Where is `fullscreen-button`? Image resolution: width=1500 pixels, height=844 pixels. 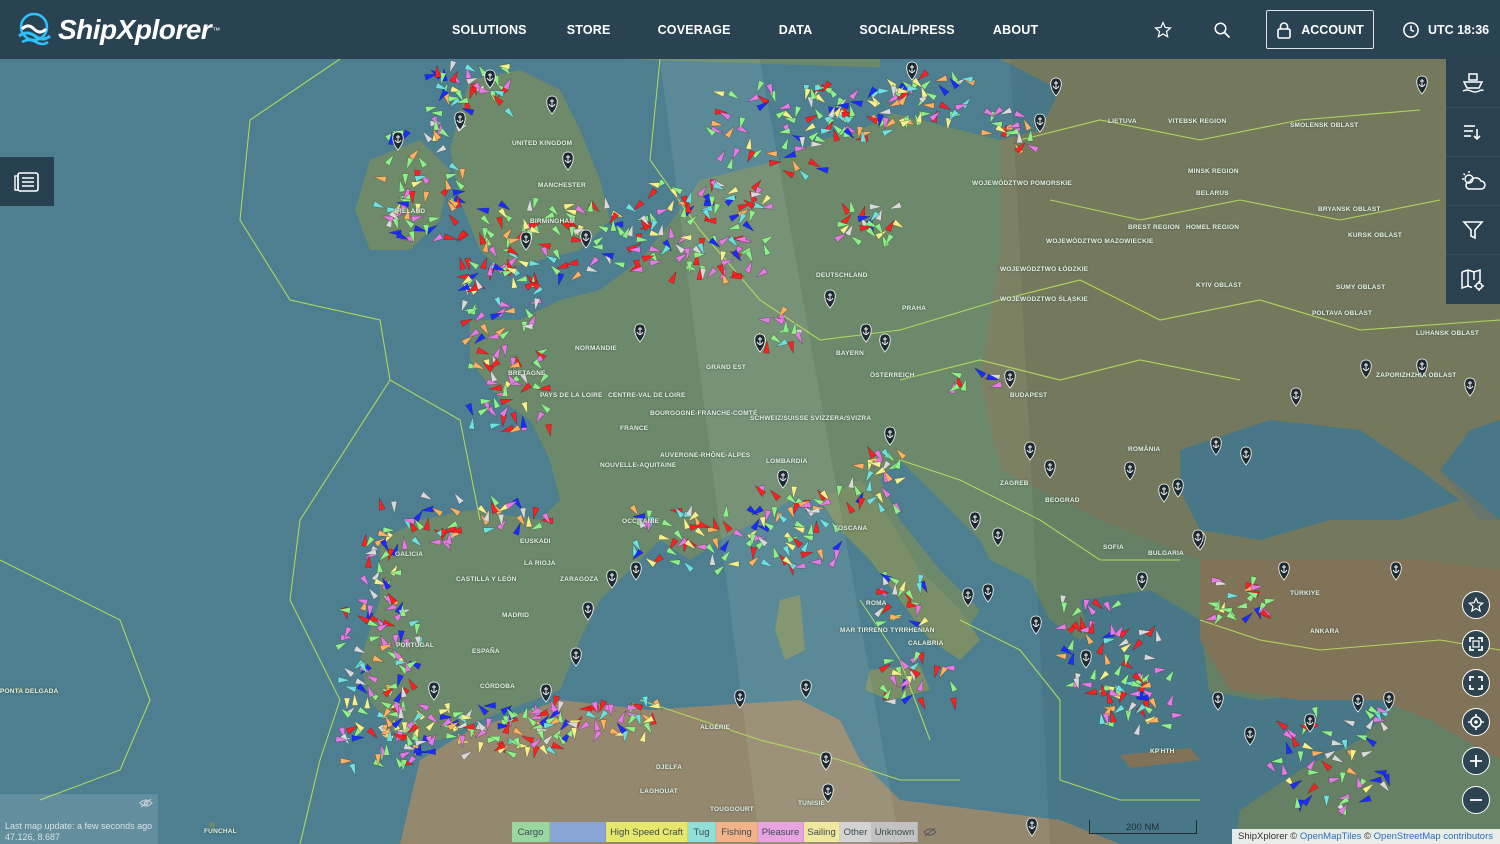
fullscreen-button is located at coordinates (1476, 644).